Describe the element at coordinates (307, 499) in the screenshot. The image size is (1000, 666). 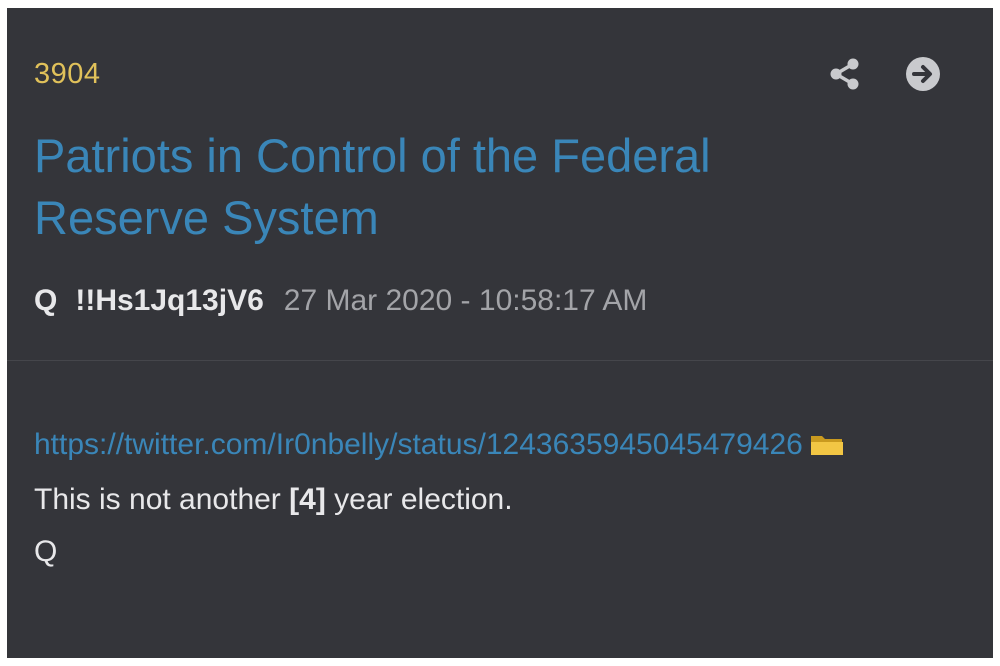
I see `message-bold: [4]` at that location.